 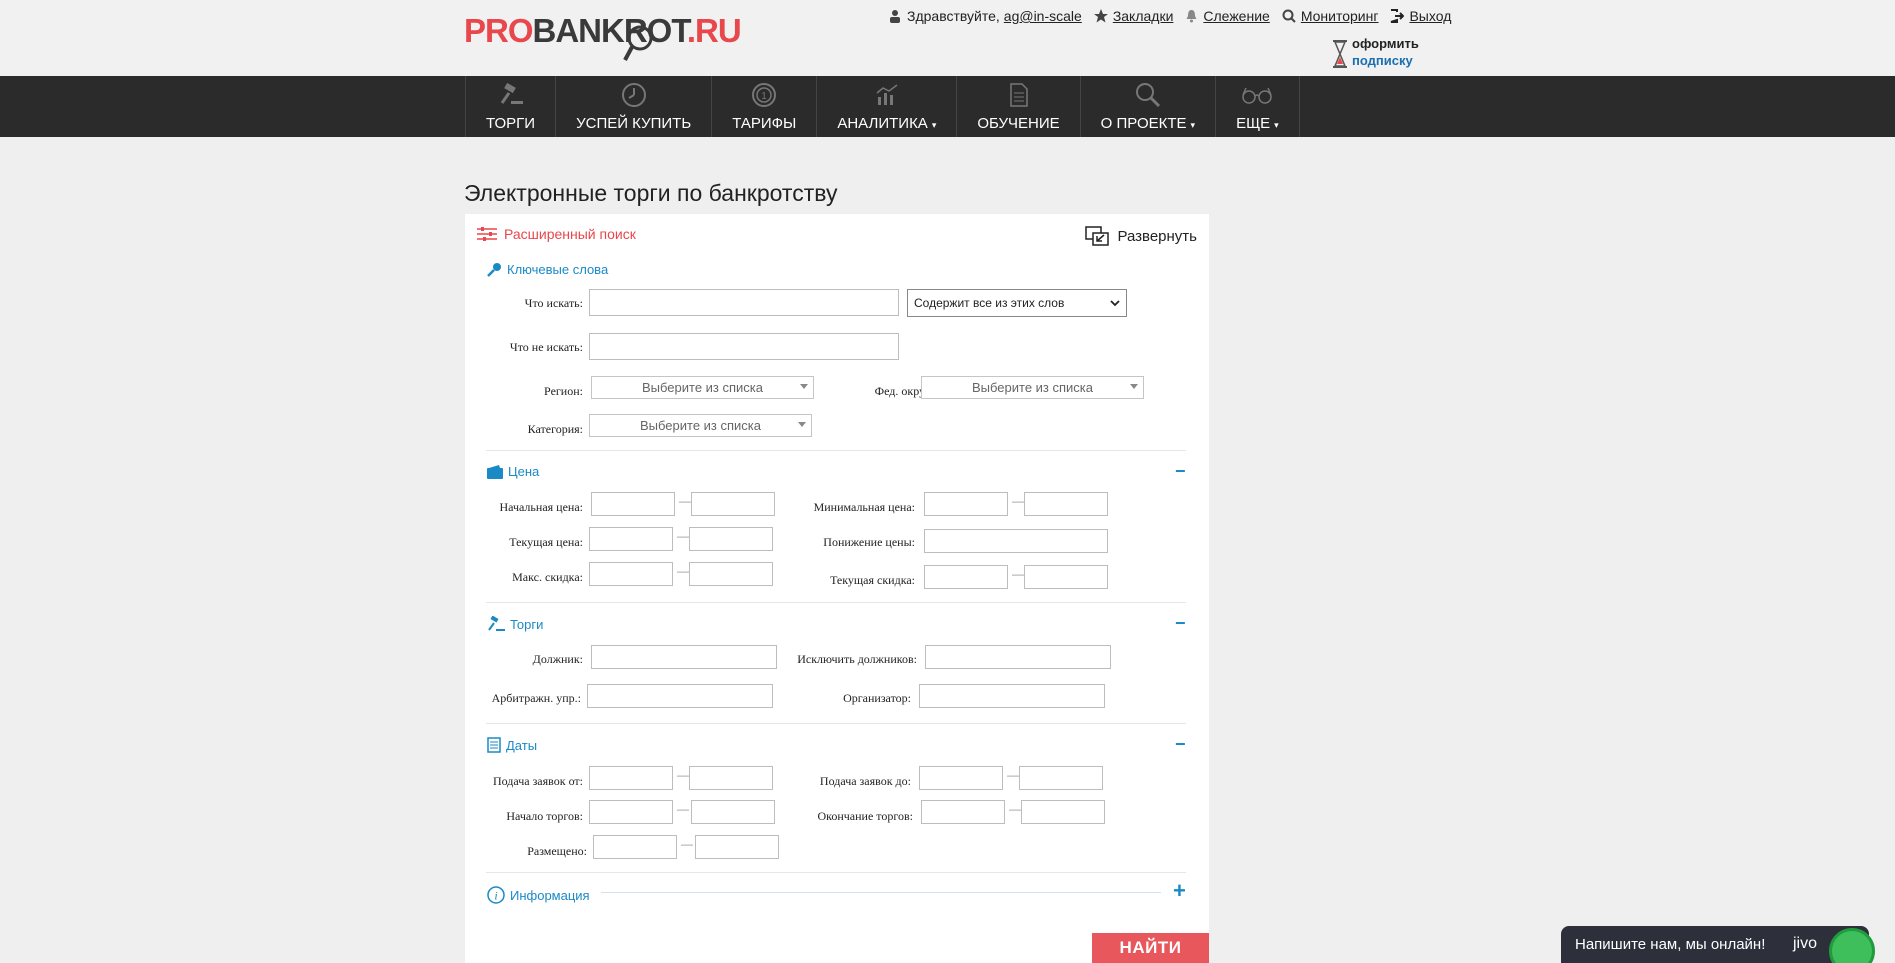 I want to click on nav-obuchenie: ОБУЧЕНИЕ, so click(x=1019, y=106).